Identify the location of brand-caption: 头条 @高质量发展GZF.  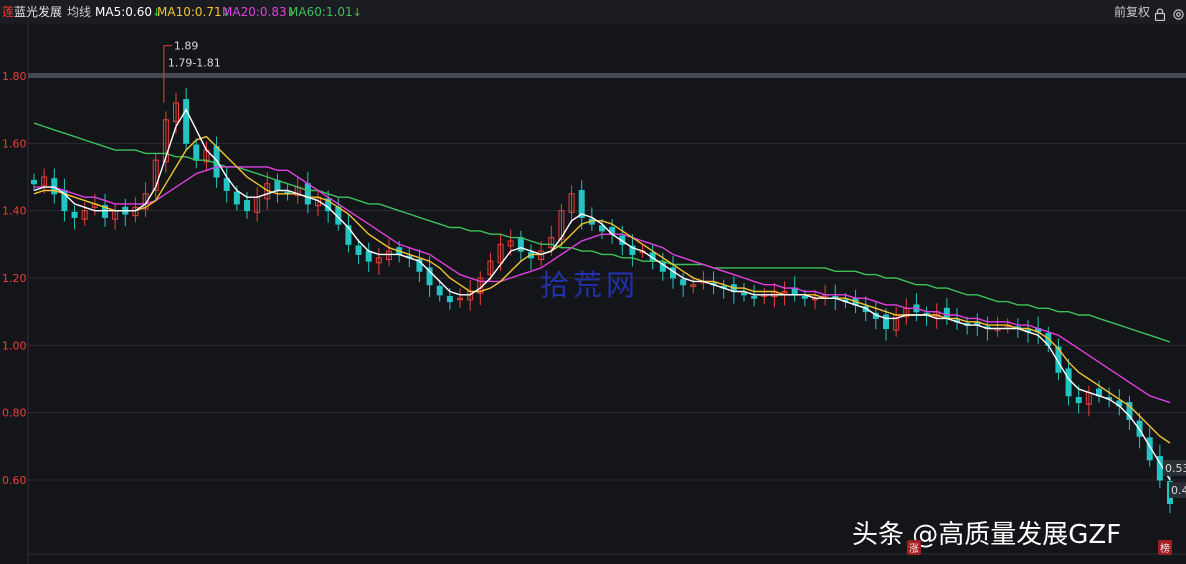
(987, 535).